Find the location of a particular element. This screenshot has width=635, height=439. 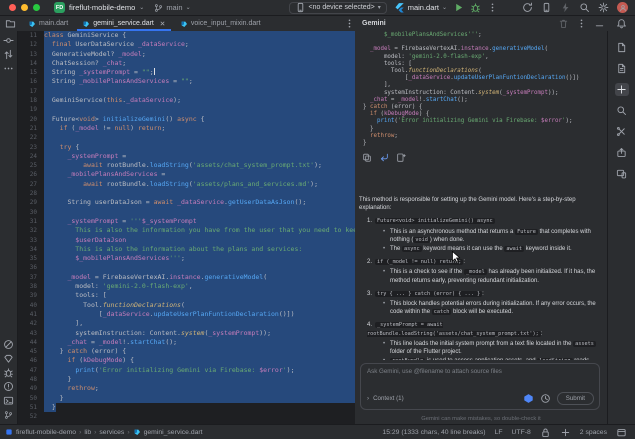

editor-line: 36 is located at coordinates (186, 268).